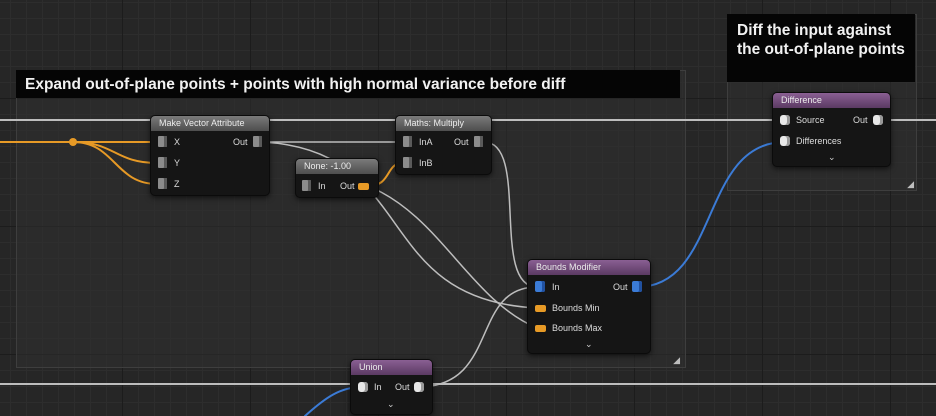  I want to click on pin-inb: InB, so click(418, 163).